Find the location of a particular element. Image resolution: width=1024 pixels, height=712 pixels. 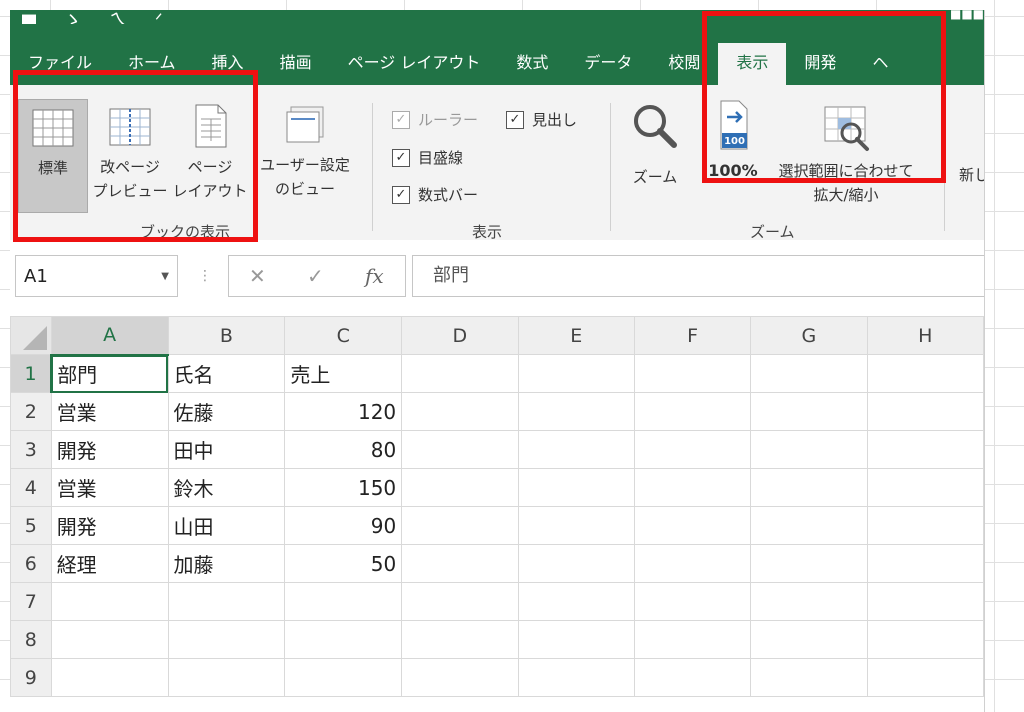

column-header-c: C is located at coordinates (343, 335).